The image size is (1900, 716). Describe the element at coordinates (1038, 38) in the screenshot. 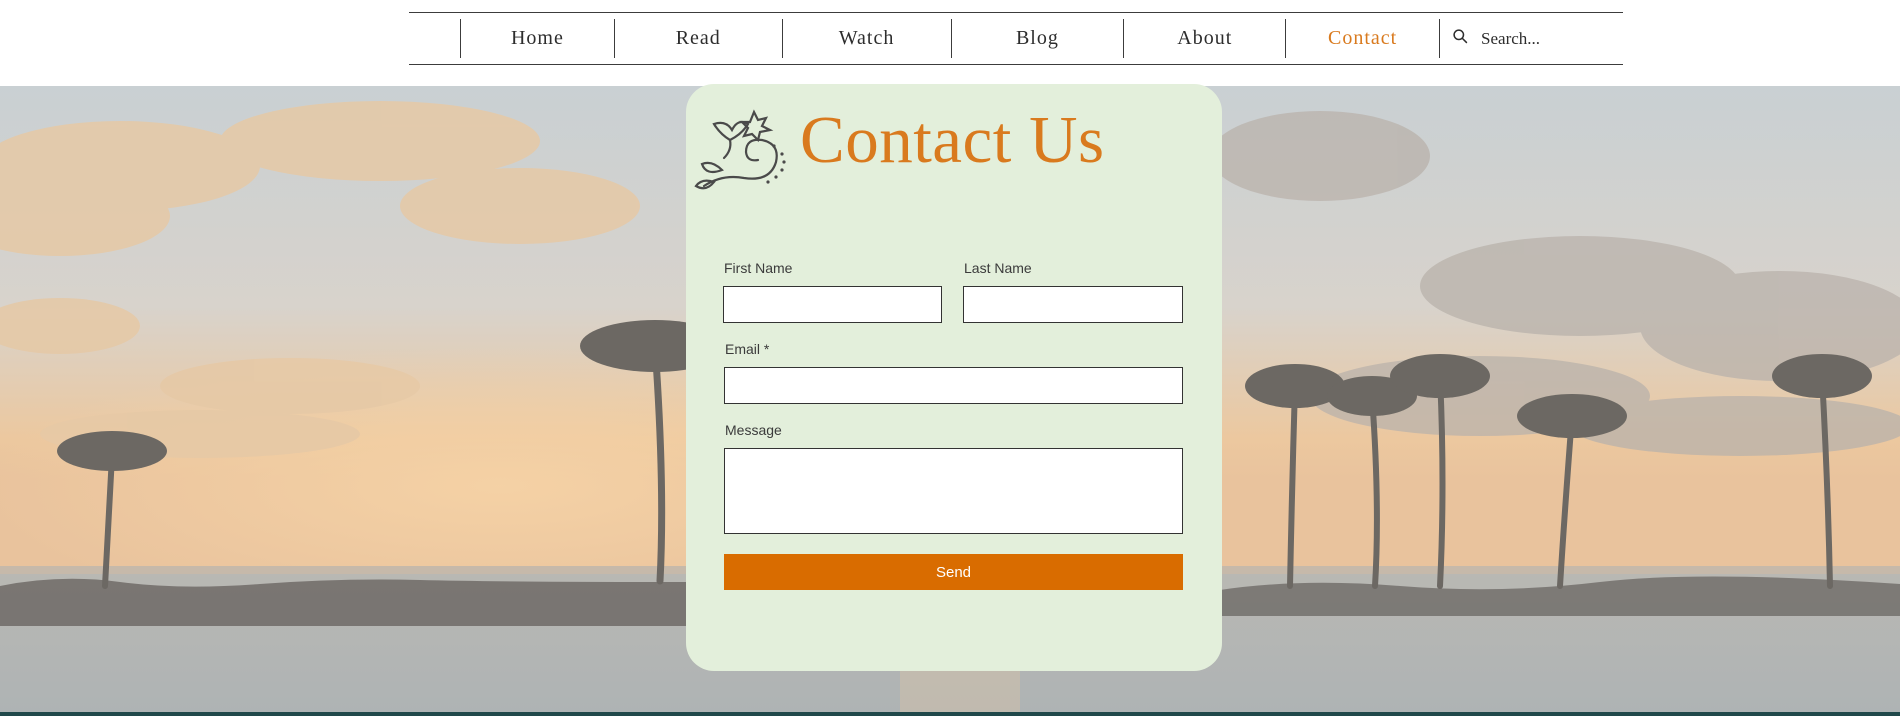

I see `nav-item-blog: Blog` at that location.